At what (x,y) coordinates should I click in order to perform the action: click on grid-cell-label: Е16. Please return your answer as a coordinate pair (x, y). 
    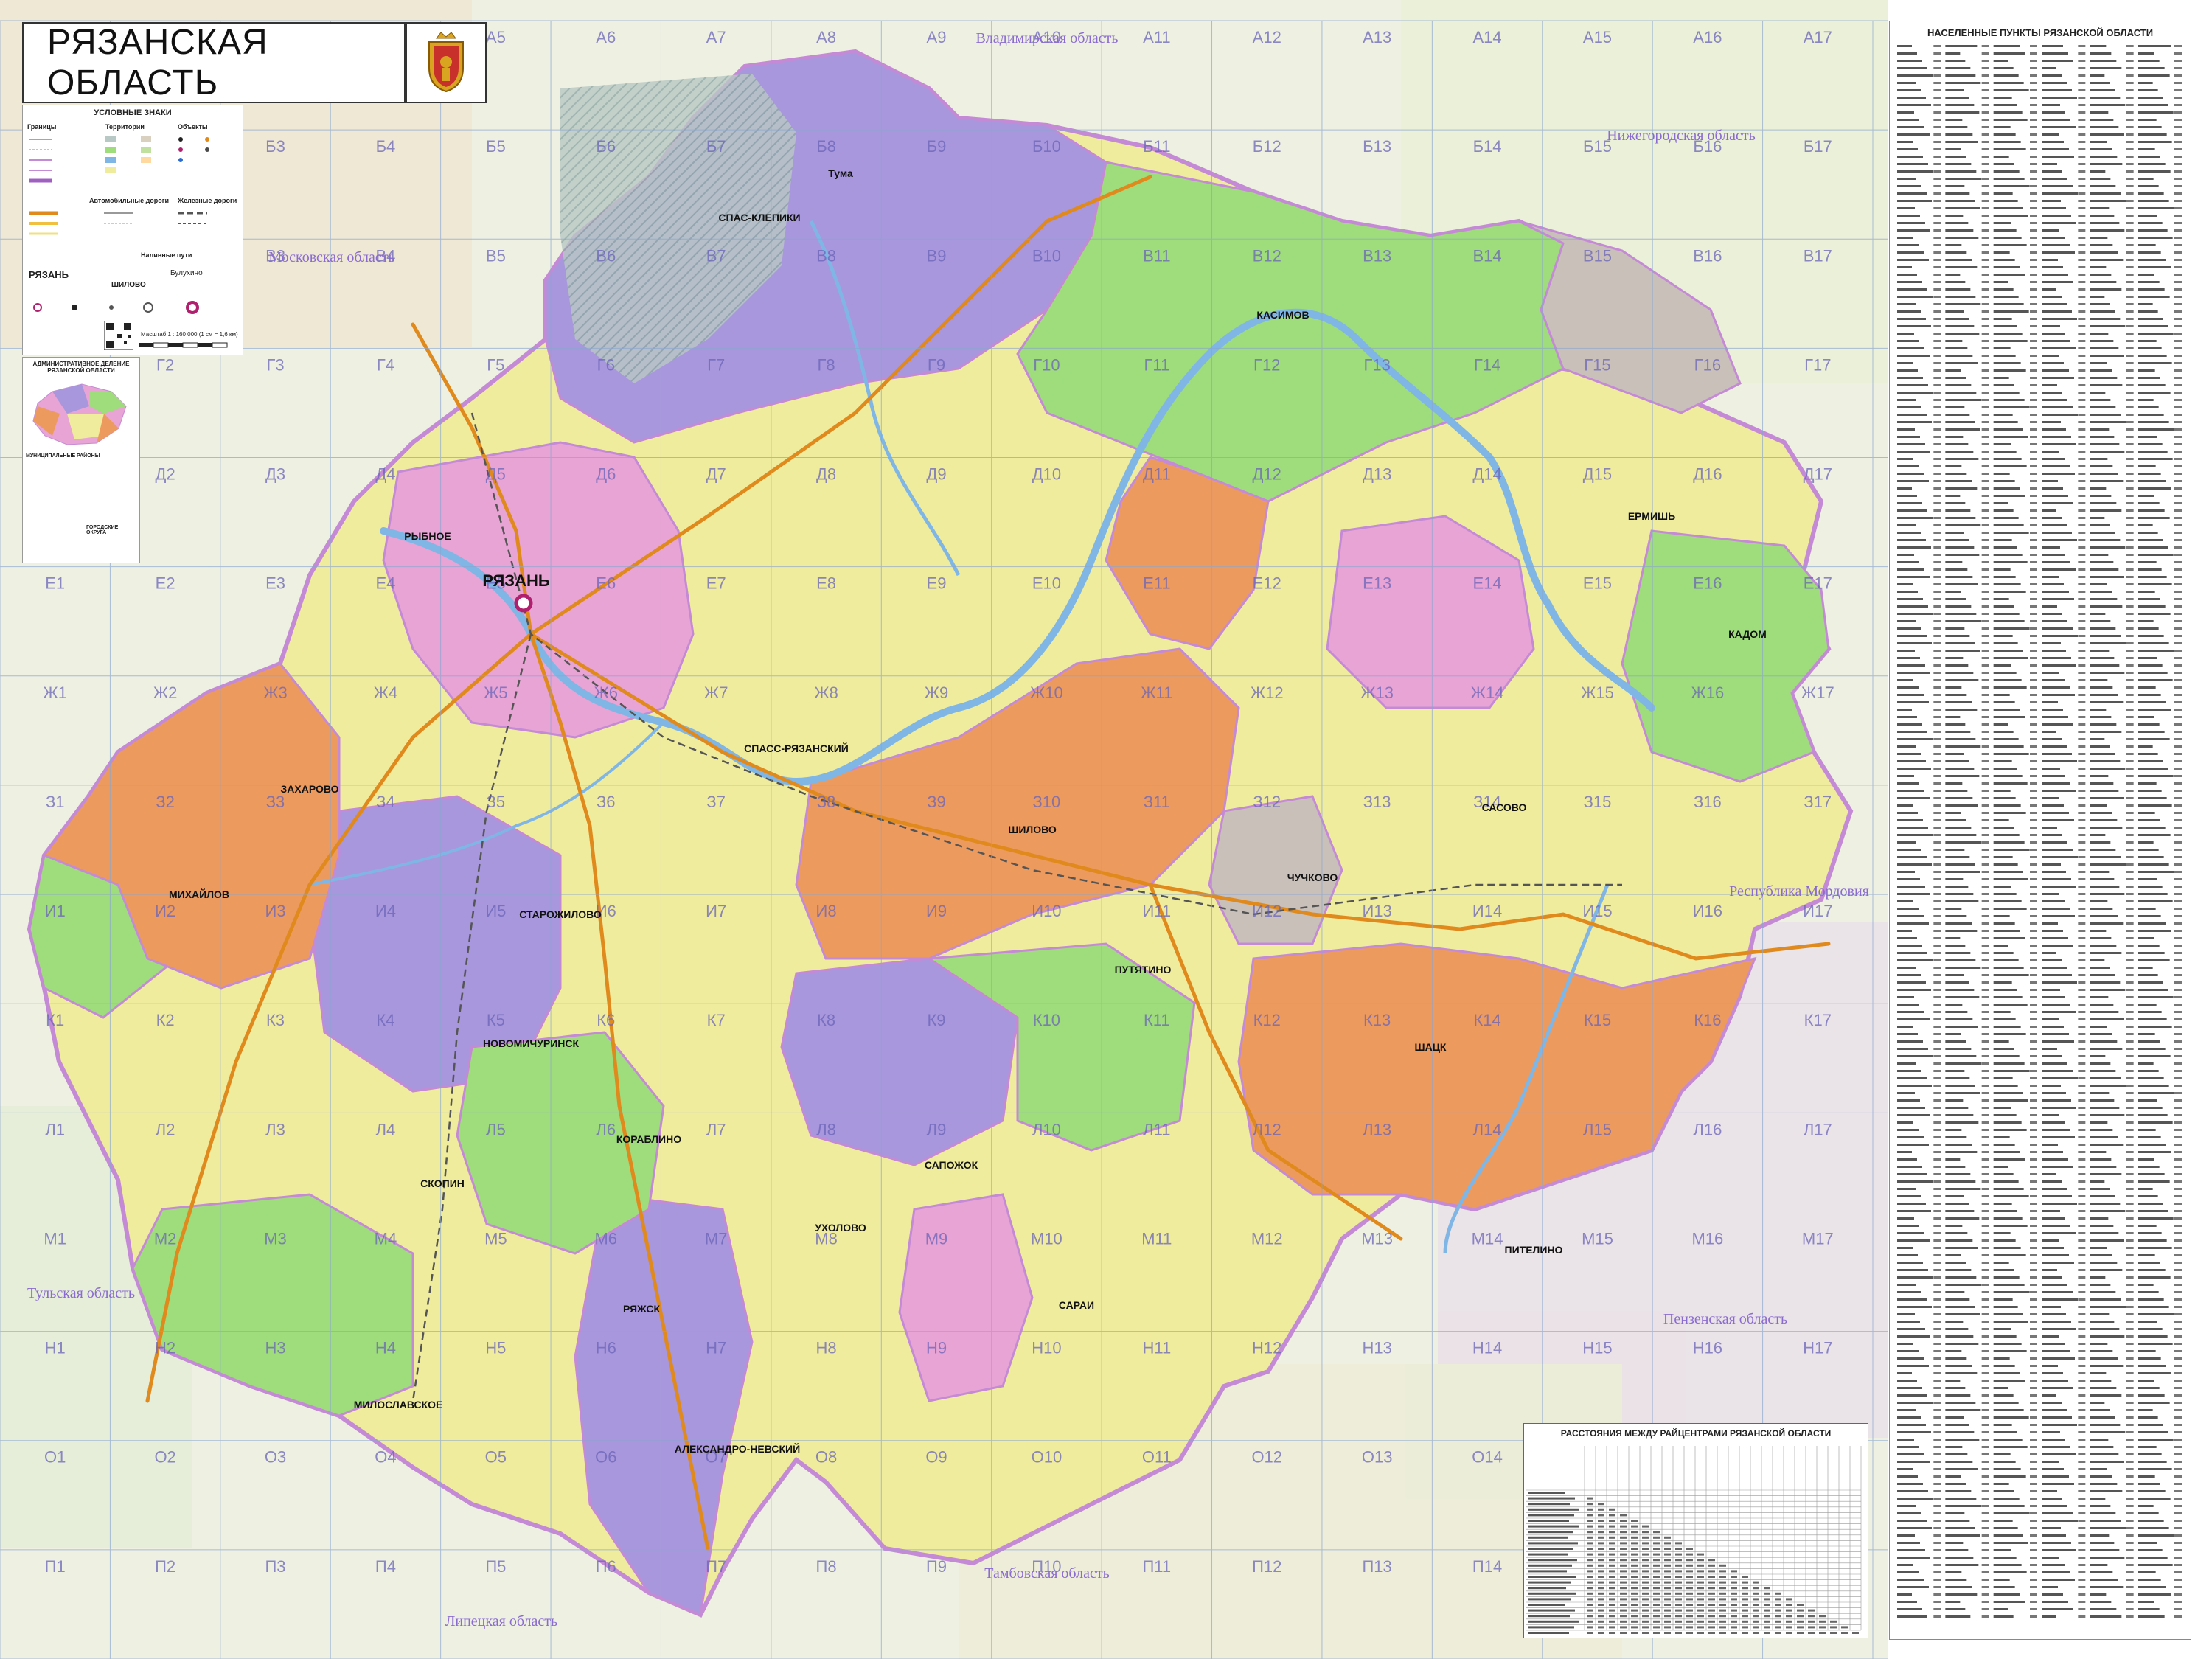
    Looking at the image, I should click on (1707, 583).